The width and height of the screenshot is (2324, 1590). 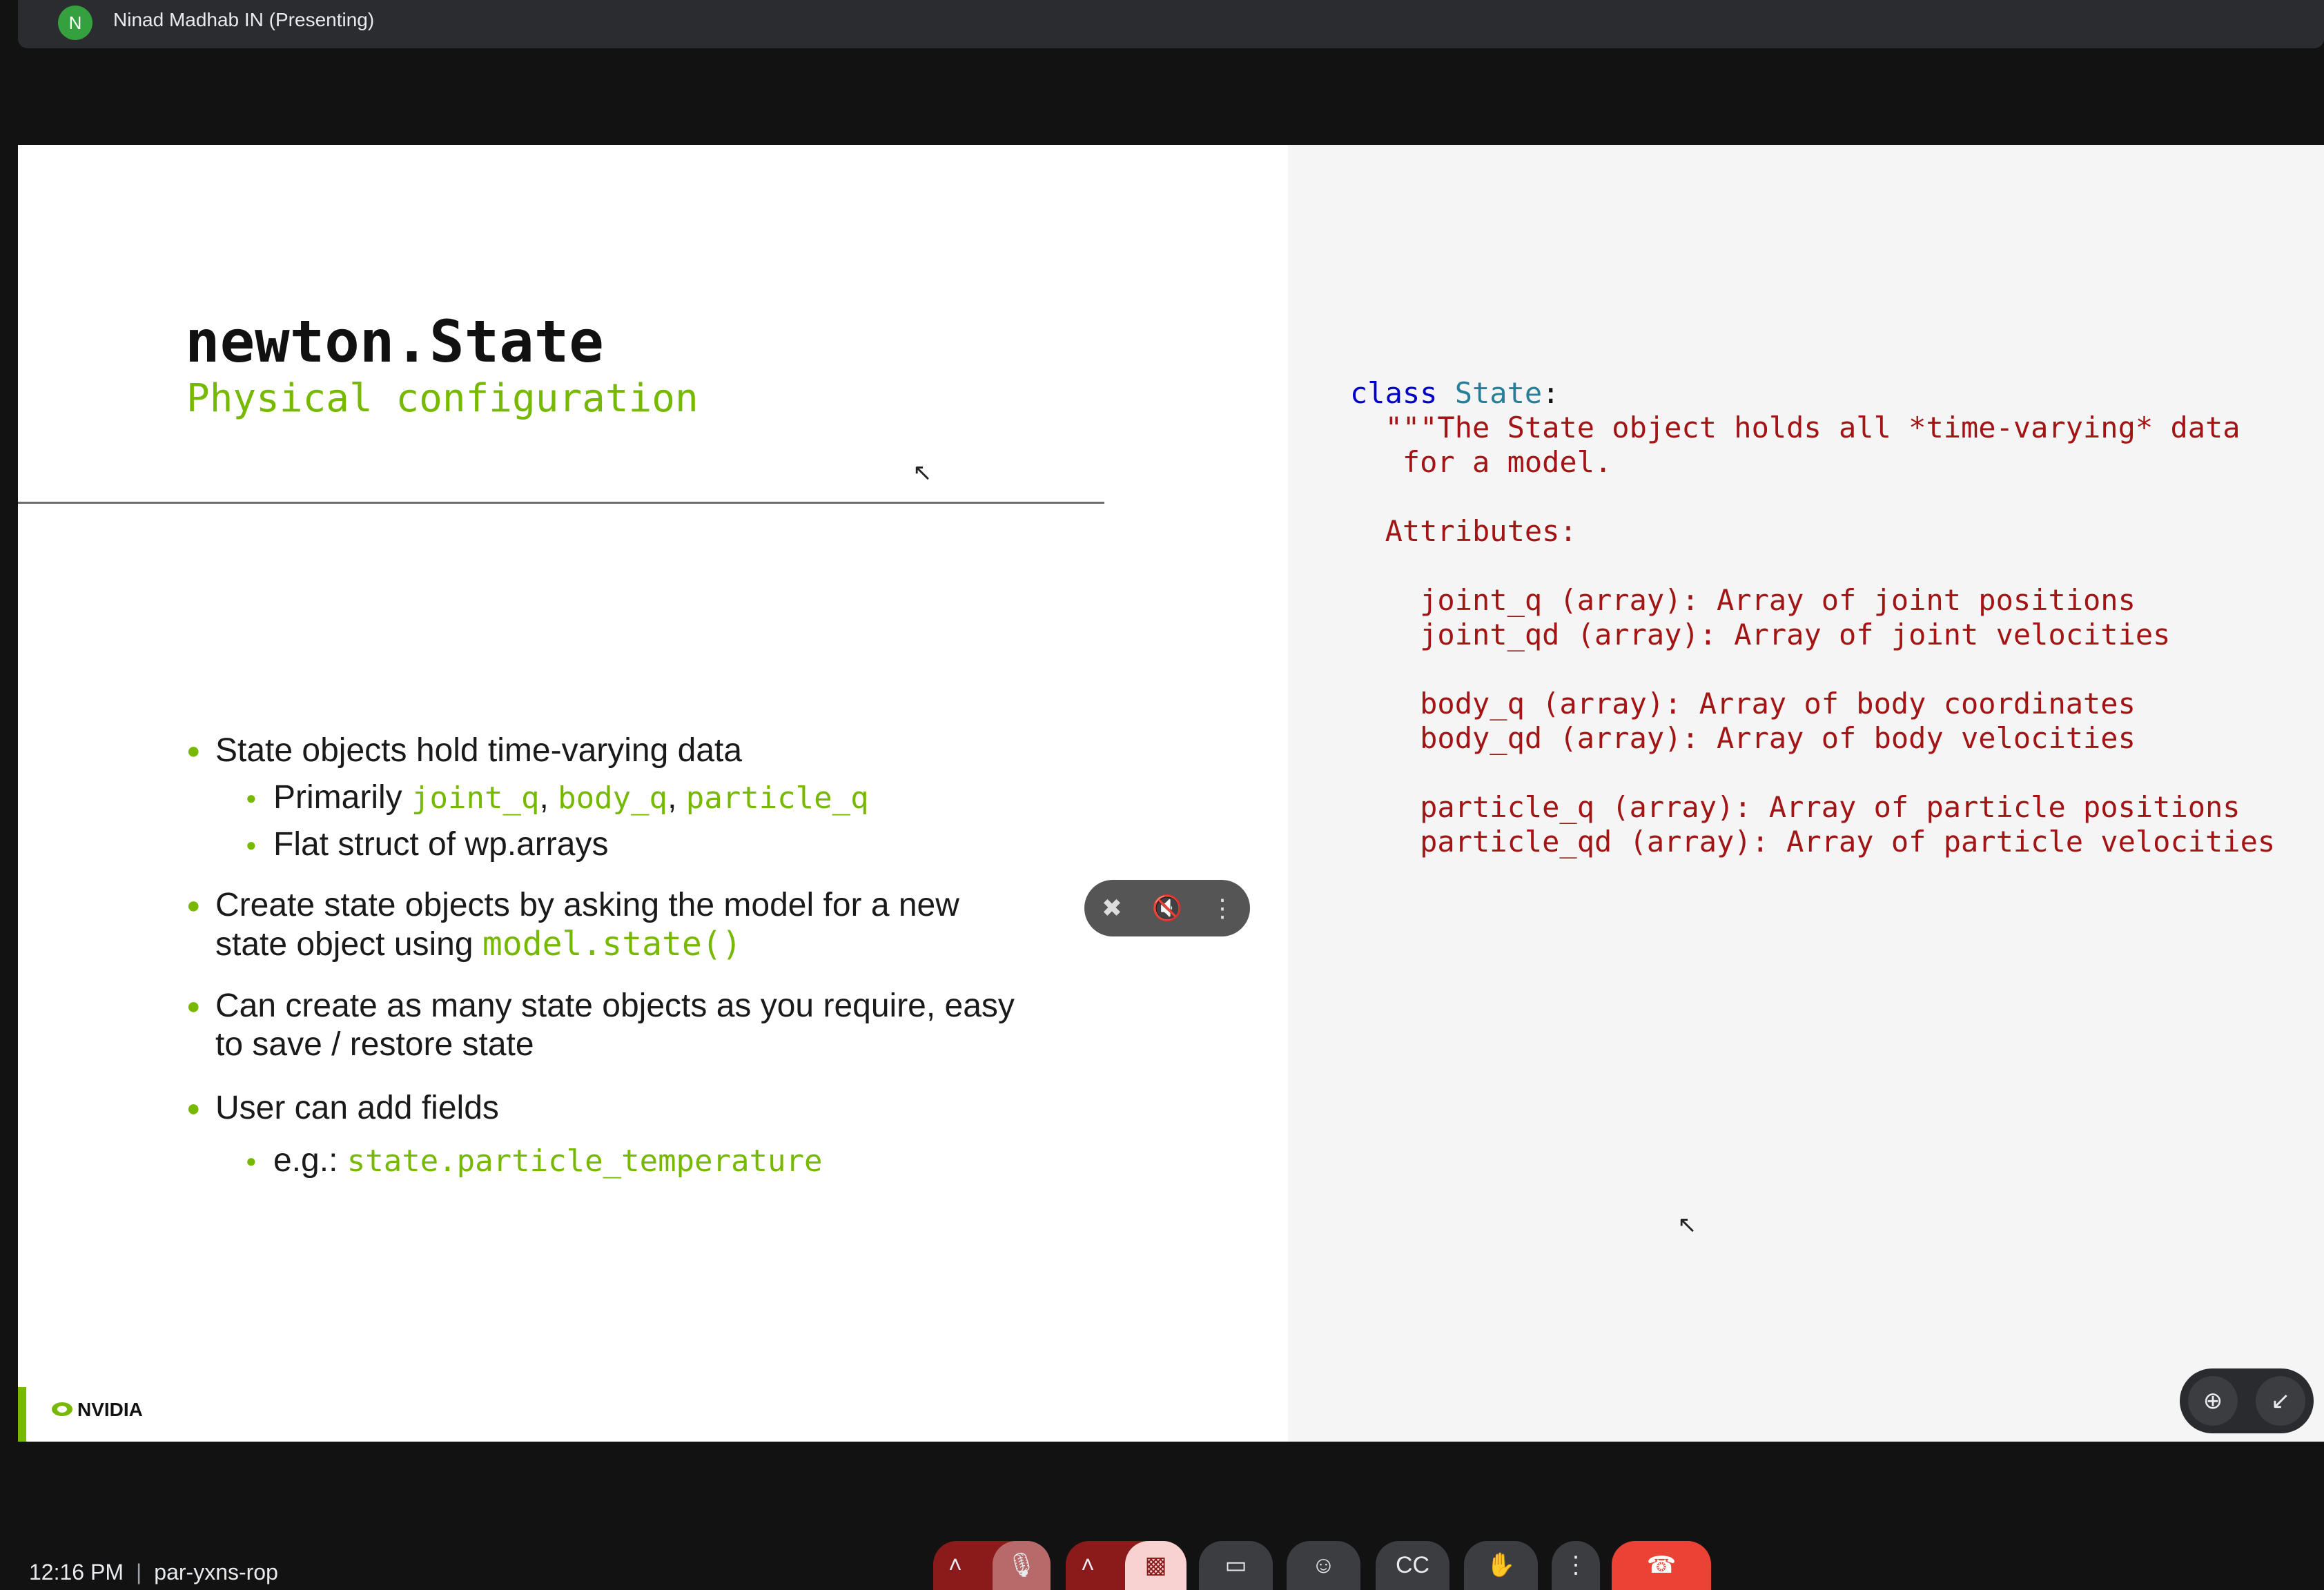 I want to click on sub-bullet-4-1: e.g.: state.particle_temperature, so click(x=548, y=1161).